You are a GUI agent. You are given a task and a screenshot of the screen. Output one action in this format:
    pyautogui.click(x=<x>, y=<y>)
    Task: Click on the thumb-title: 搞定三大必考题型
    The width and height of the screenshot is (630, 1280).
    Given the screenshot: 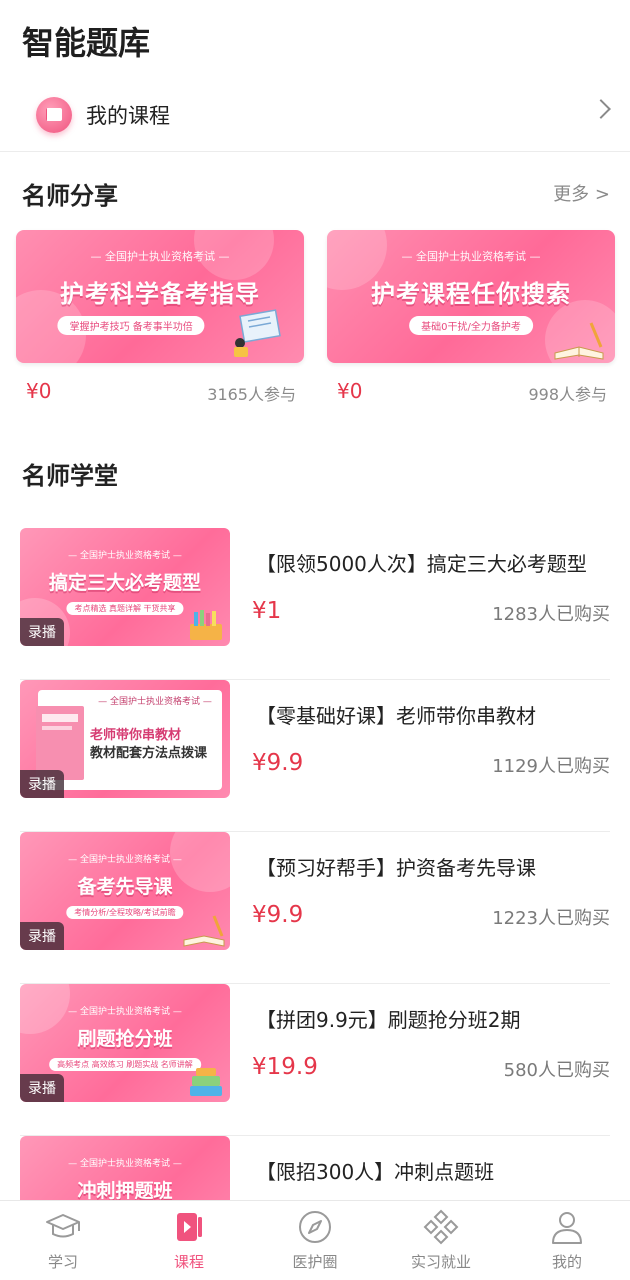 What is the action you would take?
    pyautogui.click(x=124, y=583)
    